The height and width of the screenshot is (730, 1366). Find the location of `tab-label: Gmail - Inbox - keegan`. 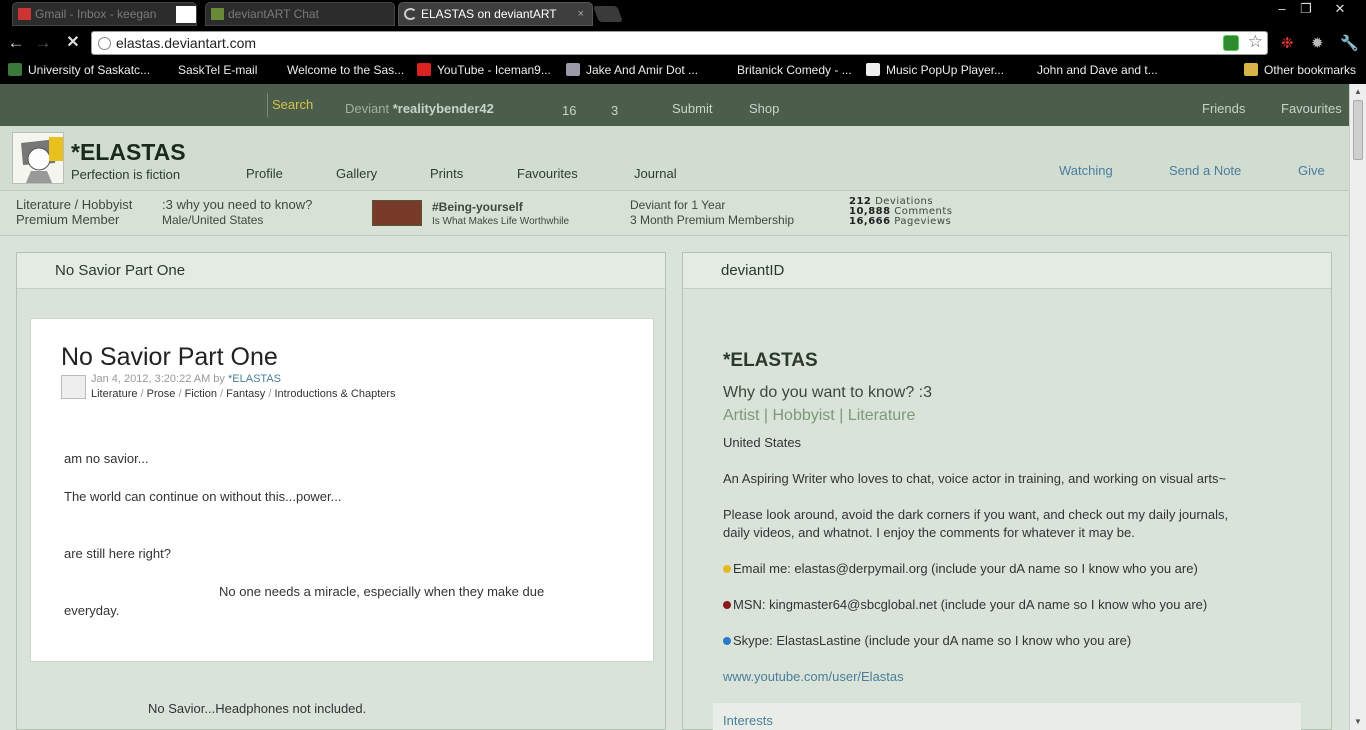

tab-label: Gmail - Inbox - keegan is located at coordinates (96, 14).